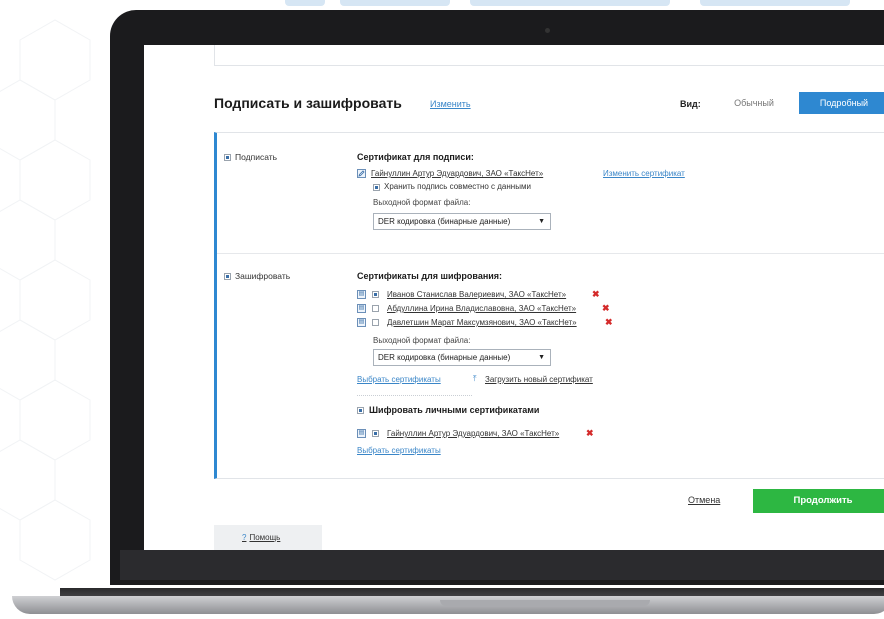  I want to click on laptop-bottom-bezel, so click(502, 565).